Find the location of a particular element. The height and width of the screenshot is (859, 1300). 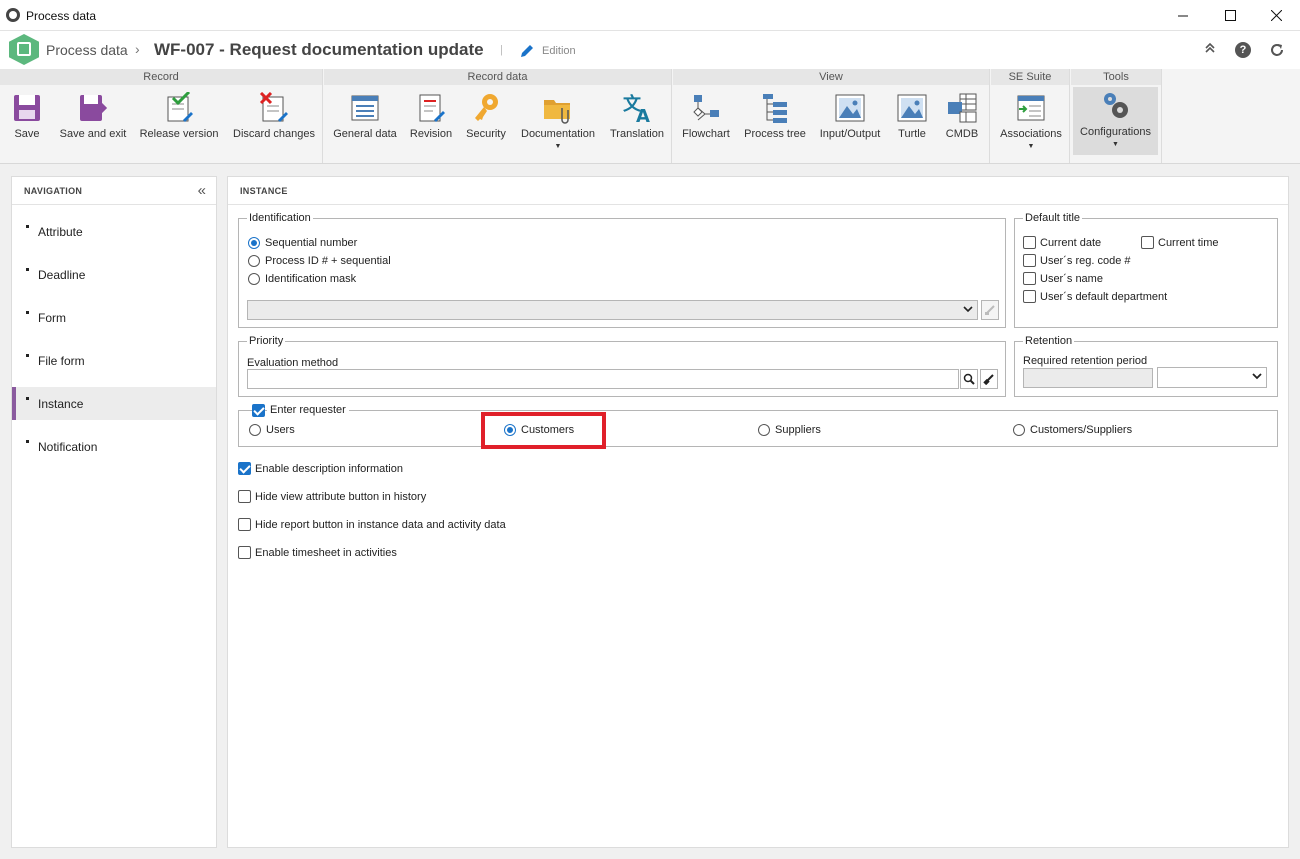

enter-requester-label: Enter requester is located at coordinates (308, 410).